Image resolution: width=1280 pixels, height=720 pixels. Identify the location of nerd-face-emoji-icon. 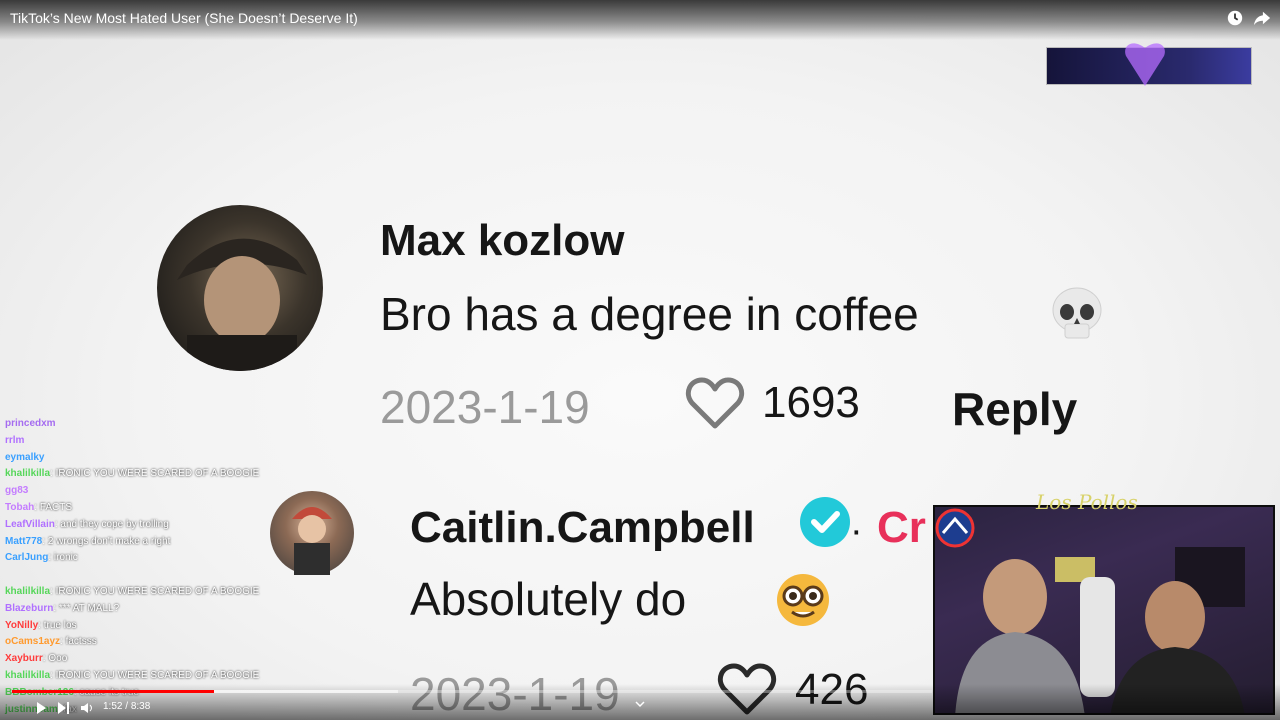
(803, 600).